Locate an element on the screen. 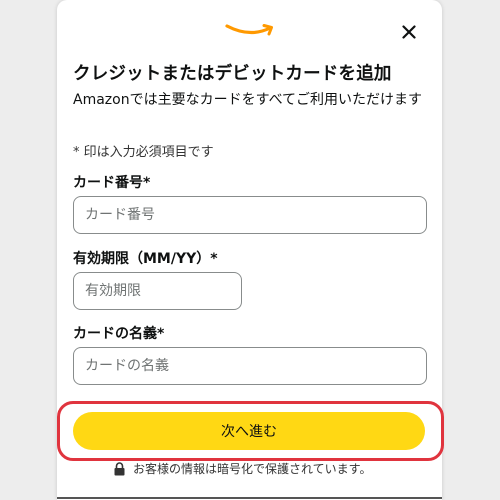 Image resolution: width=500 pixels, height=500 pixels. page-title: クレジットまたはデビットカードを追加 is located at coordinates (232, 74).